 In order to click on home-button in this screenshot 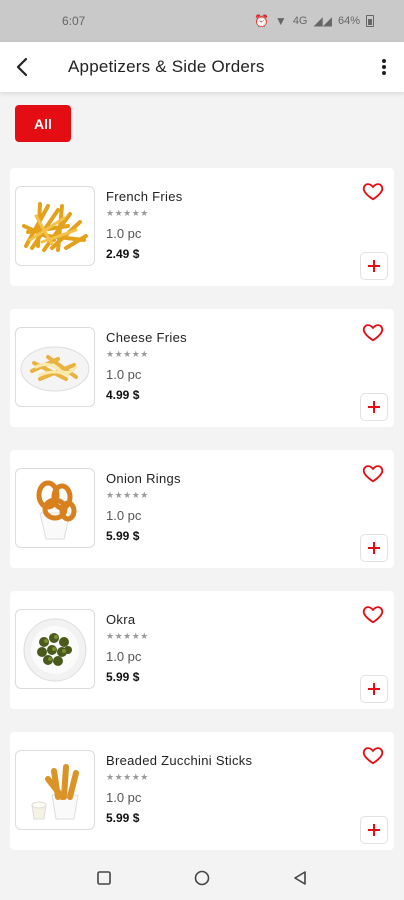, I will do `click(202, 878)`.